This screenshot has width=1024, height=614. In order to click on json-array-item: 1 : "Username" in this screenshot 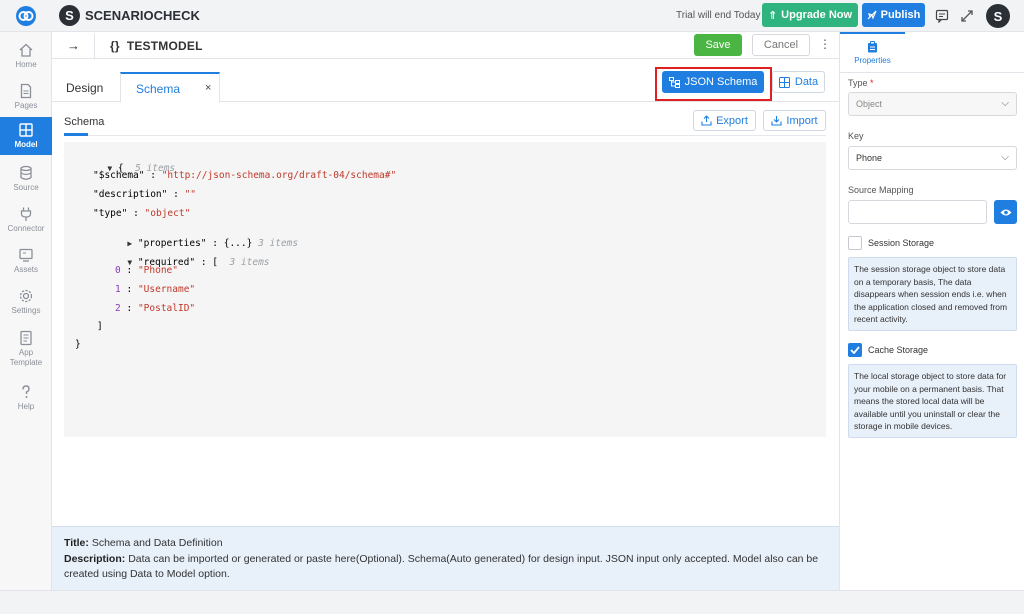, I will do `click(155, 289)`.